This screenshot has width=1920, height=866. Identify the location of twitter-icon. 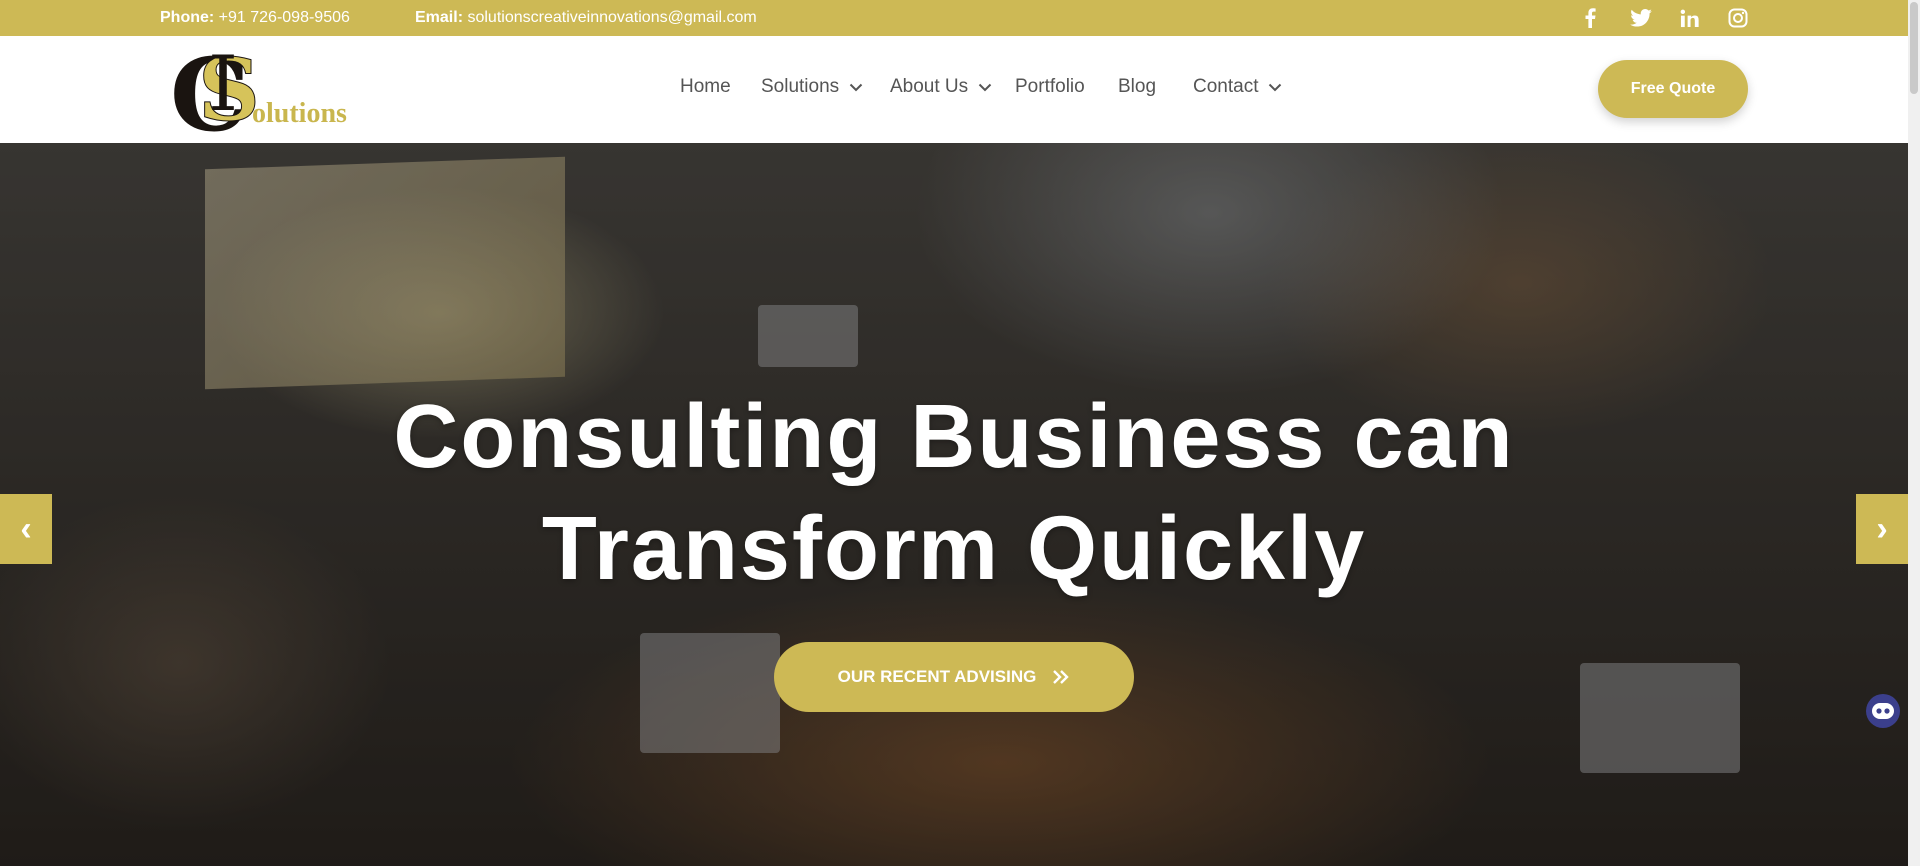
(1641, 18).